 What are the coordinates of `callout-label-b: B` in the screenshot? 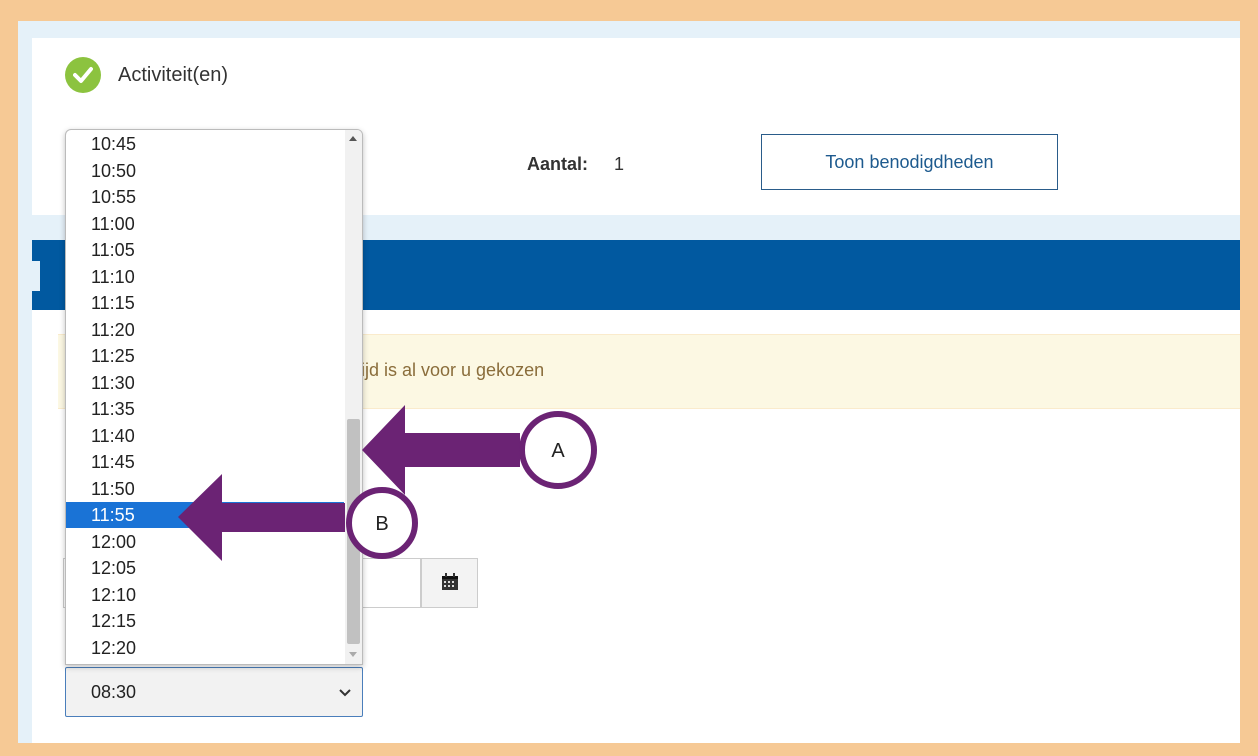 It's located at (381, 524).